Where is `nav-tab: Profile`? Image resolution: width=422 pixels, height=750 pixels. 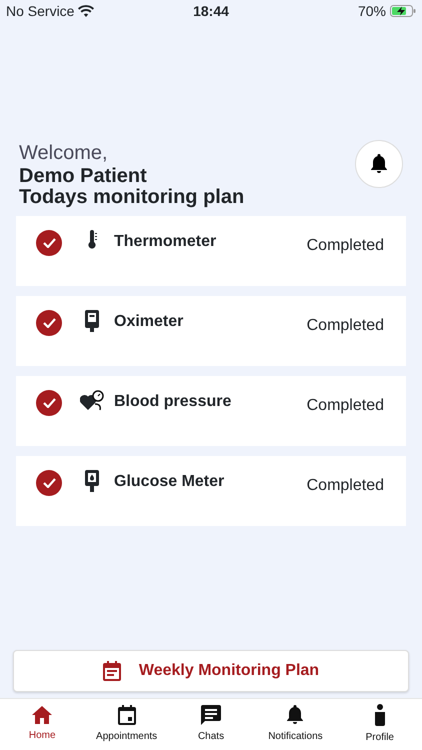 nav-tab: Profile is located at coordinates (380, 724).